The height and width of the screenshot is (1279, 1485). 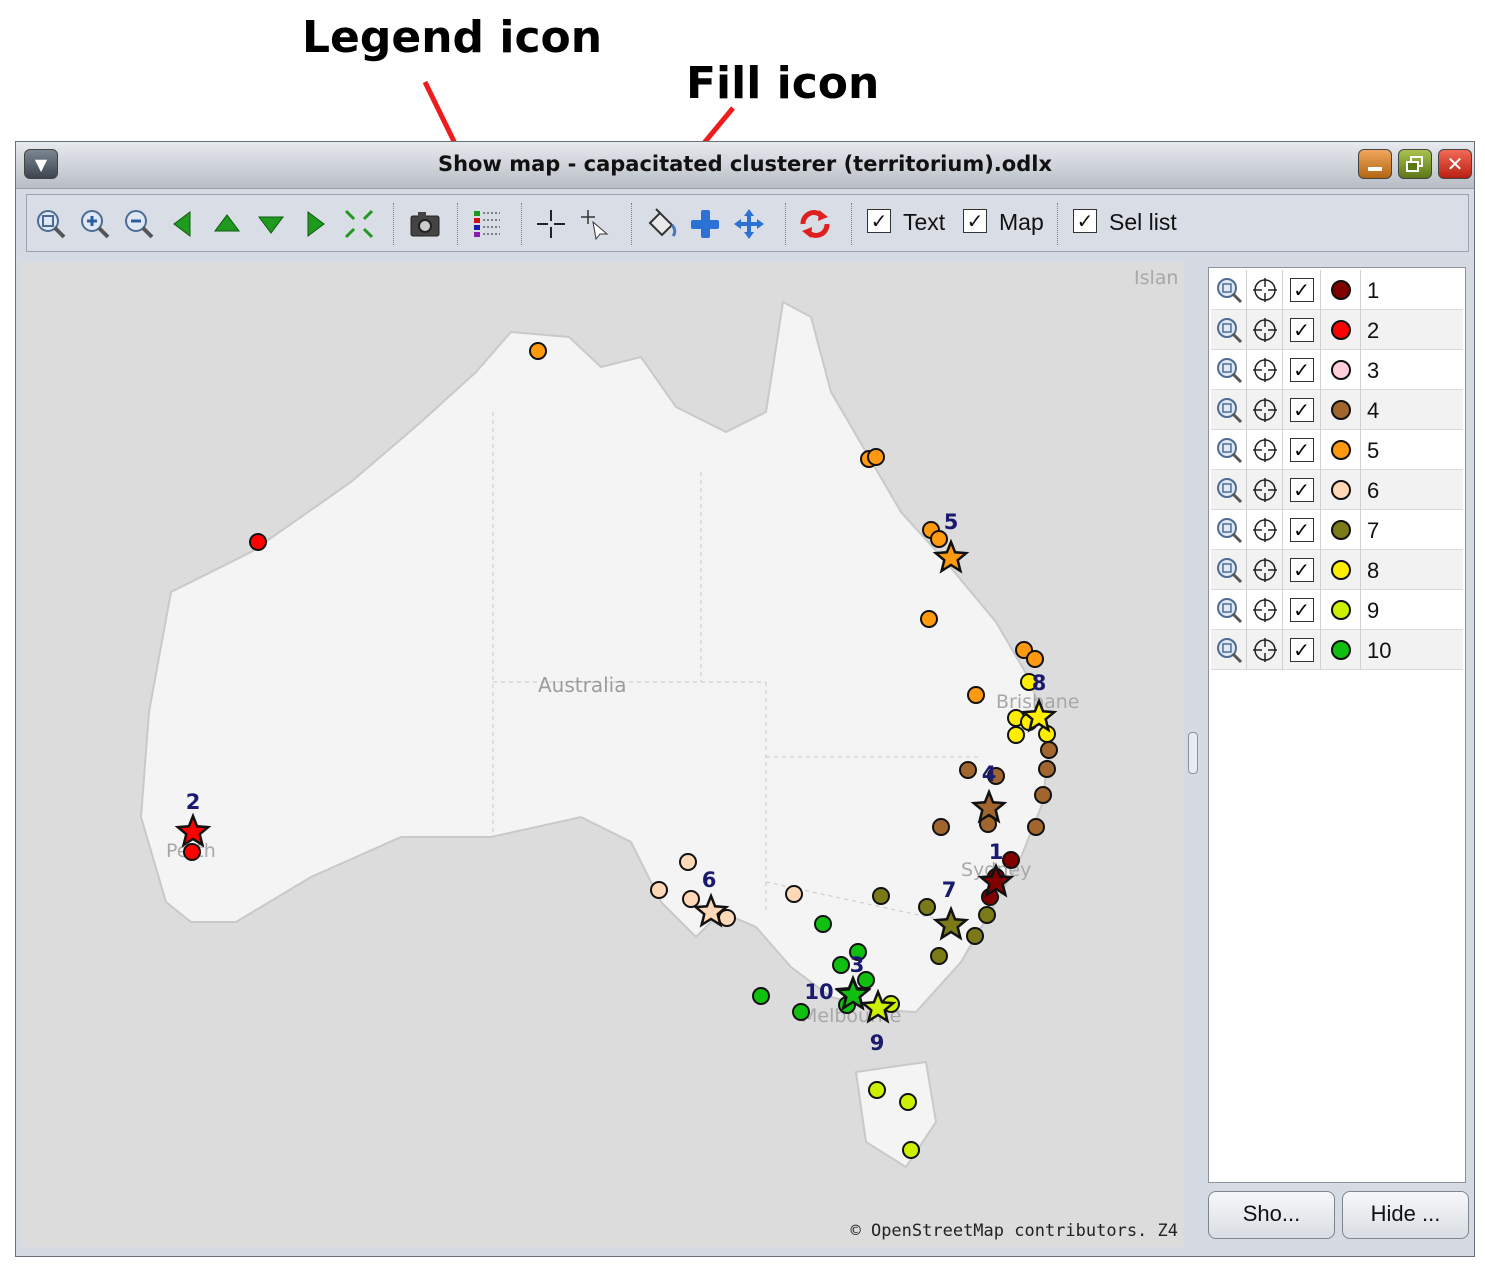 What do you see at coordinates (595, 224) in the screenshot?
I see `select-pointer-button` at bounding box center [595, 224].